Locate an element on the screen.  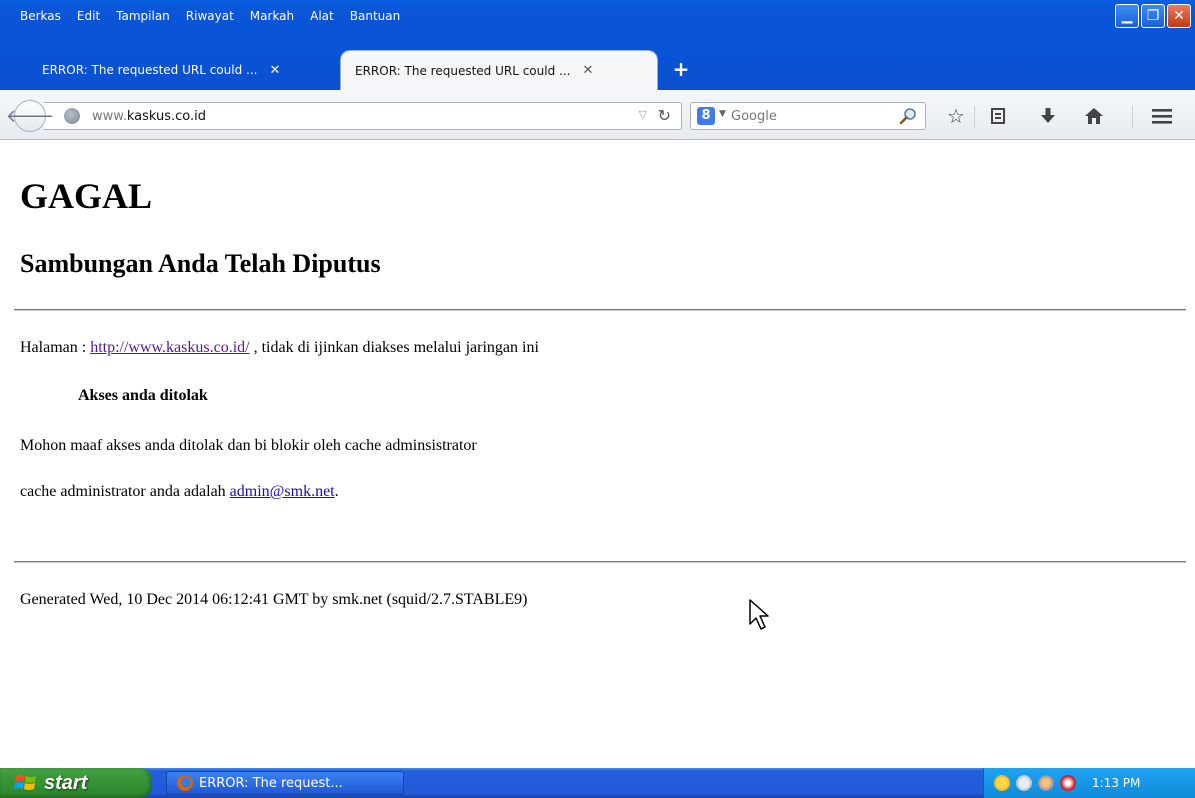
url-prefix: www. is located at coordinates (109, 116).